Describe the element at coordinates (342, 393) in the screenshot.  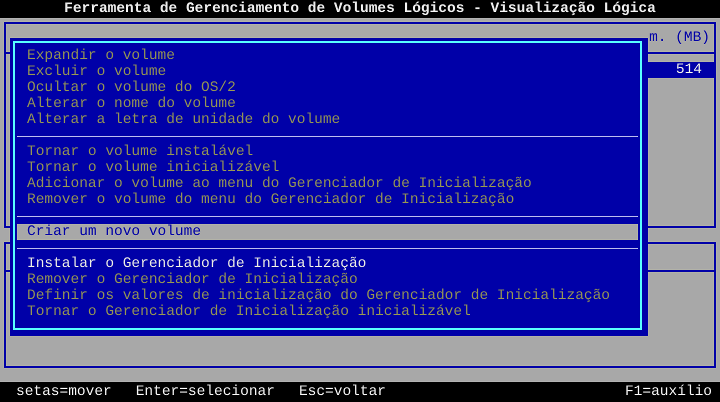
I see `key-hint: Esc=voltar` at that location.